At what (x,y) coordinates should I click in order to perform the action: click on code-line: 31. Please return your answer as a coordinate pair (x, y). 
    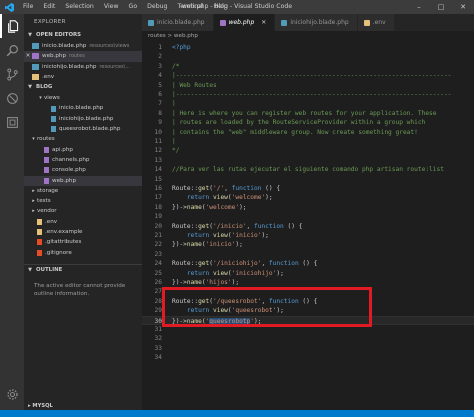
    Looking at the image, I should click on (308, 329).